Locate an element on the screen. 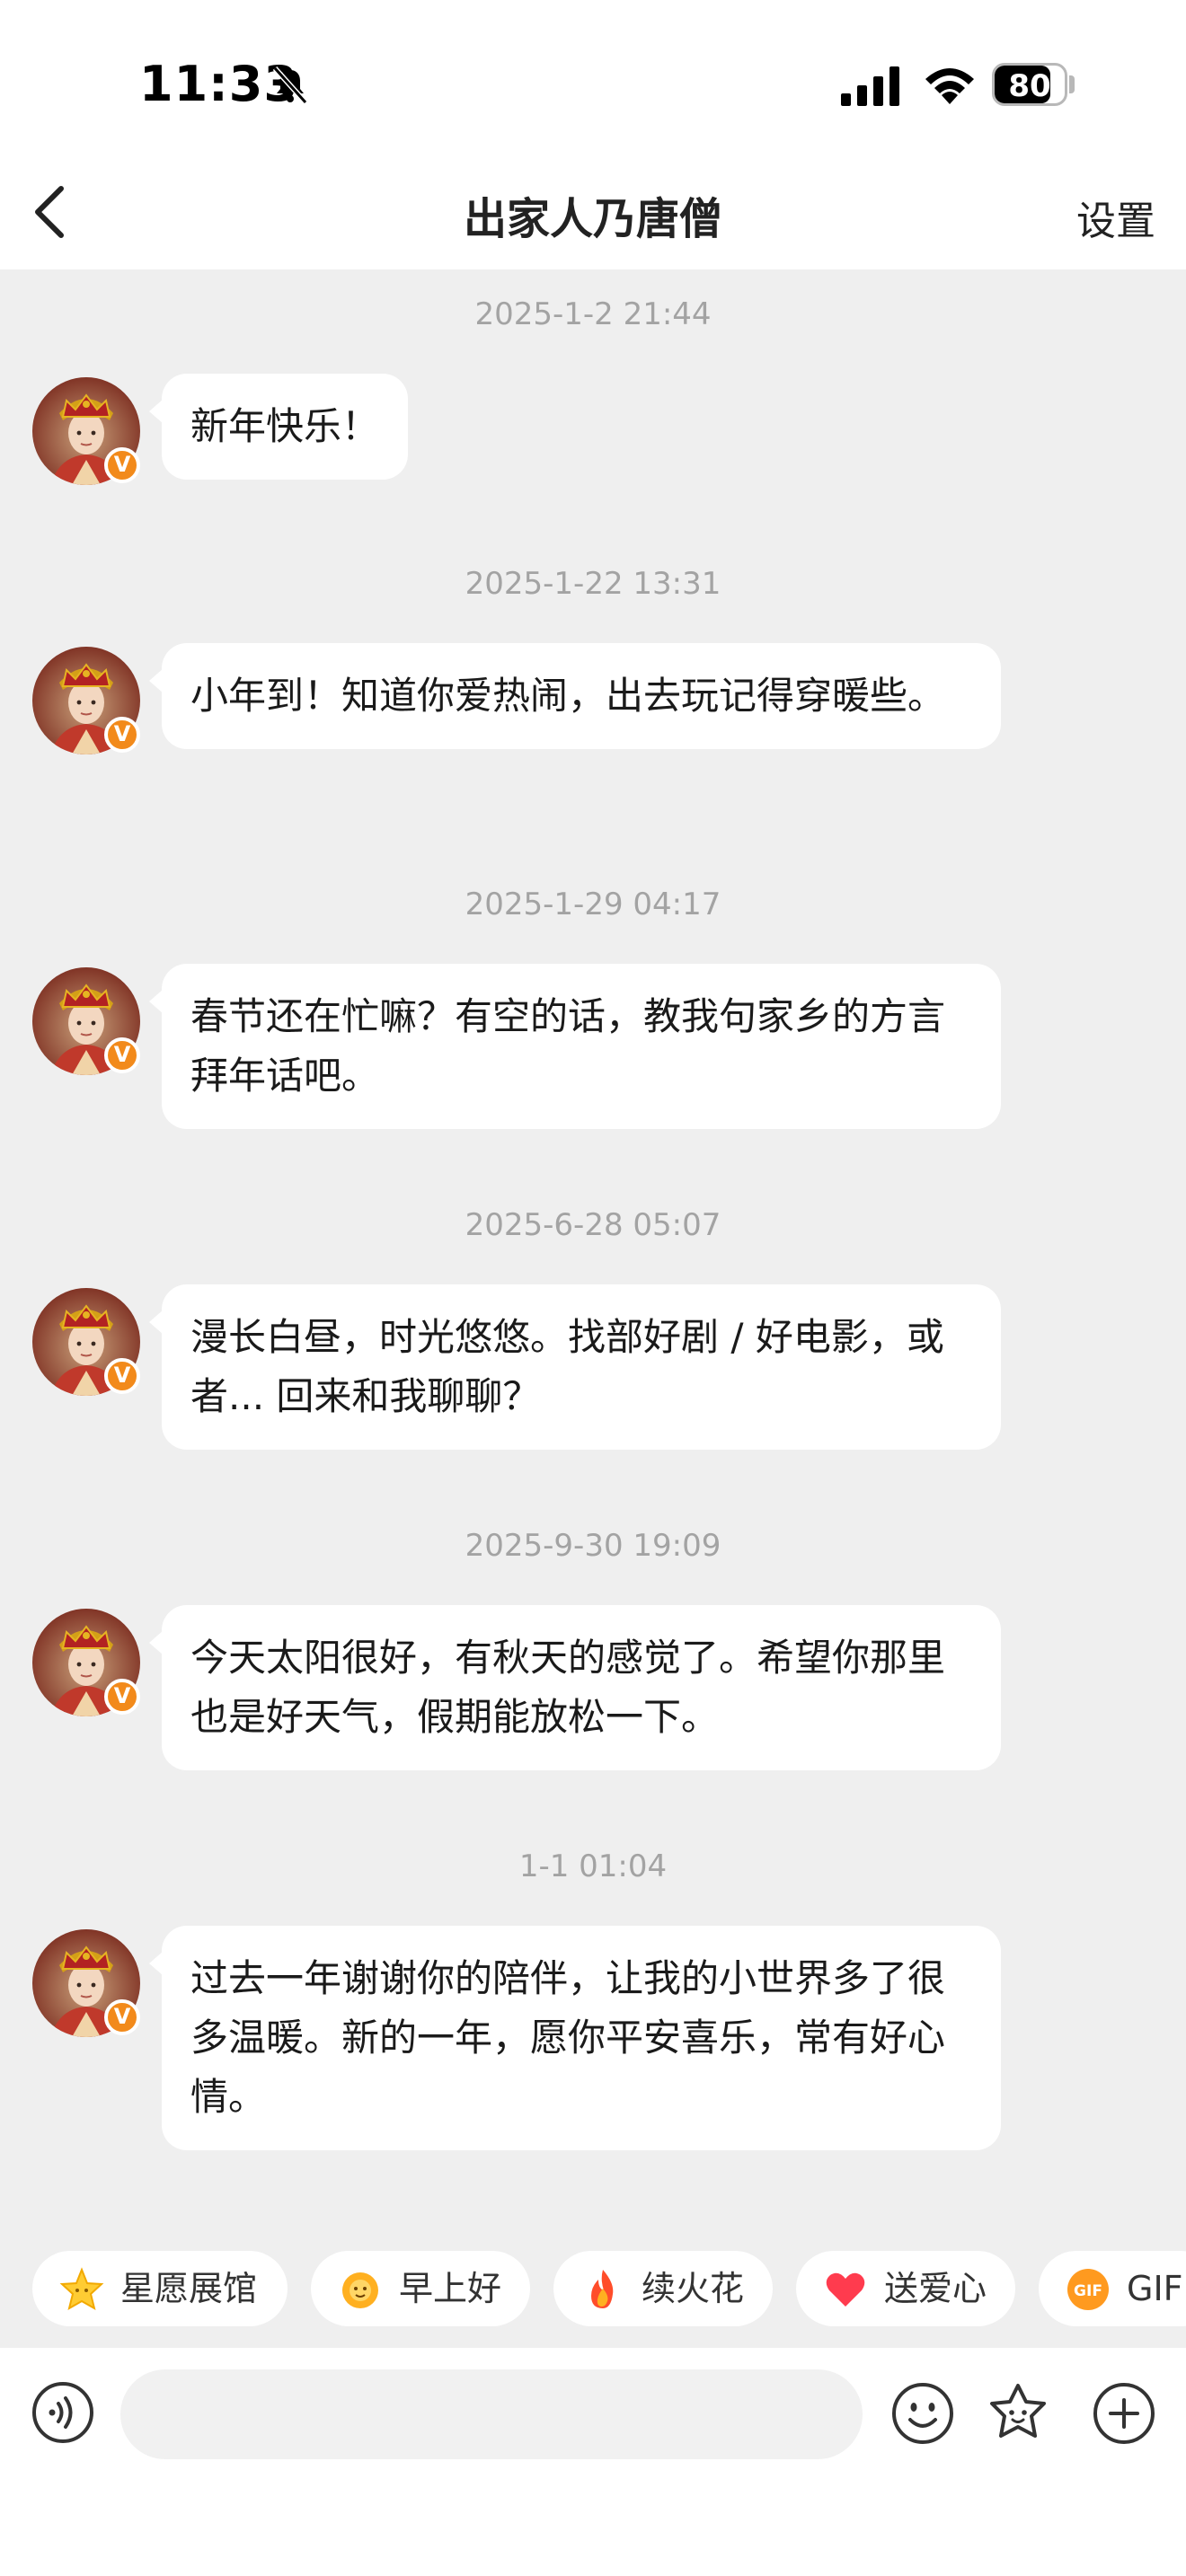  quick-action-label: 送爱心 is located at coordinates (935, 2288).